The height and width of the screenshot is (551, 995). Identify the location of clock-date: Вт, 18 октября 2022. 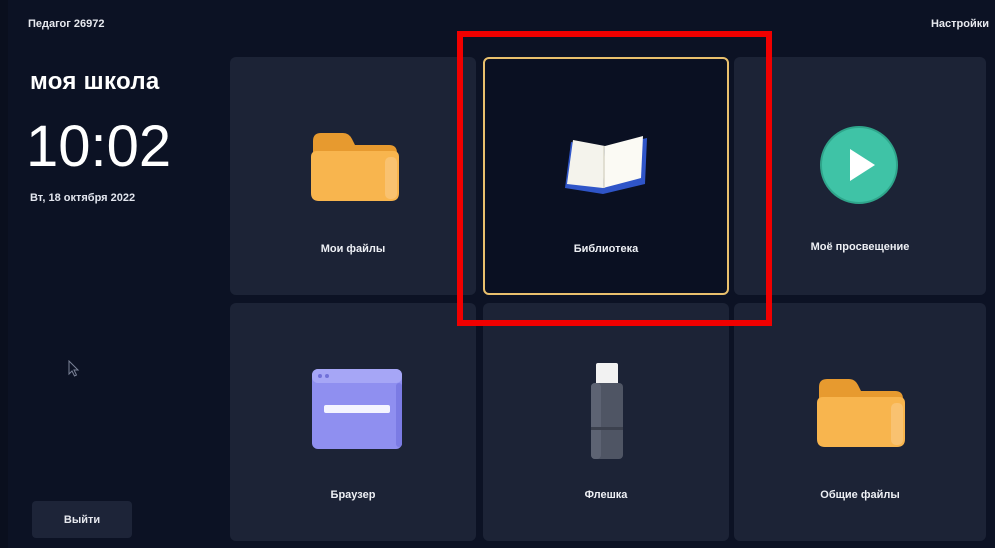
(83, 198).